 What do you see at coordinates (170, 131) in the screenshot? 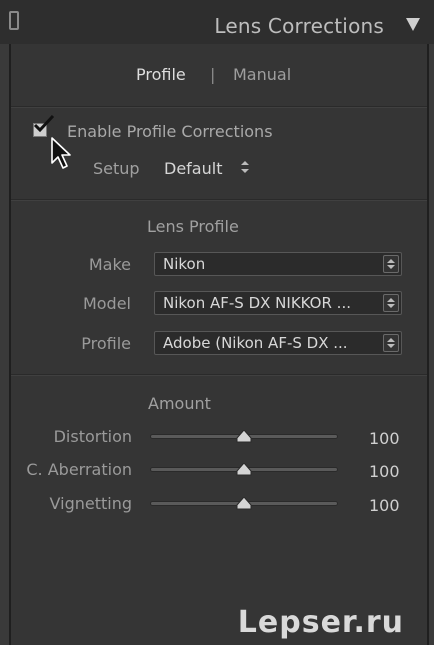
I see `enable-profile-label: Enable Profile Corrections` at bounding box center [170, 131].